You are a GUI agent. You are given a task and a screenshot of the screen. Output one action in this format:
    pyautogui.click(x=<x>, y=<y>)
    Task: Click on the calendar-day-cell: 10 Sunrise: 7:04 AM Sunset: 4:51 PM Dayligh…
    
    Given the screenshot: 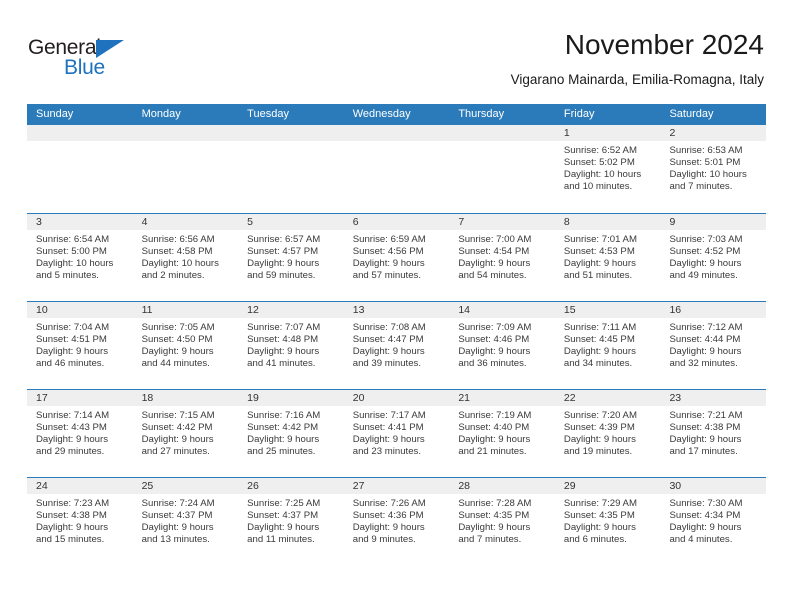 What is the action you would take?
    pyautogui.click(x=80, y=345)
    